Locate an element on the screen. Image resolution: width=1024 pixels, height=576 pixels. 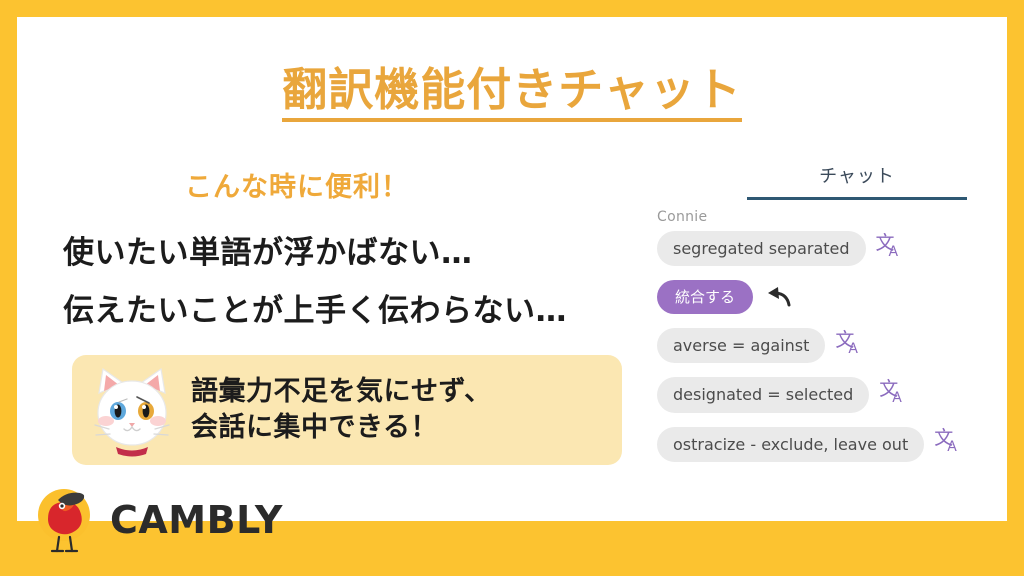
cambly-bird-icon is located at coordinates (68, 520).